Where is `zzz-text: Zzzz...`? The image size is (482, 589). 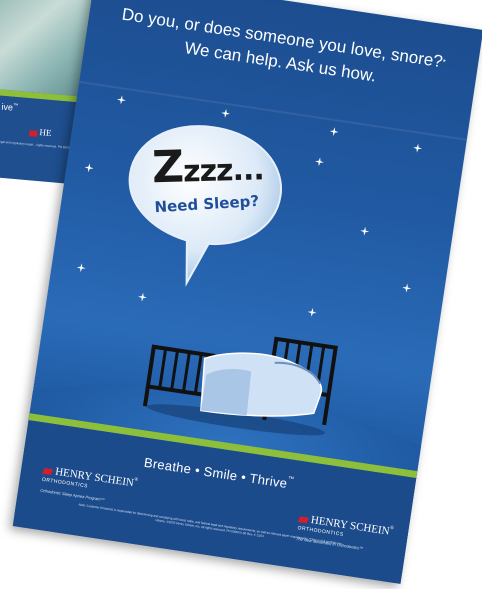 zzz-text: Zzzz... is located at coordinates (208, 167).